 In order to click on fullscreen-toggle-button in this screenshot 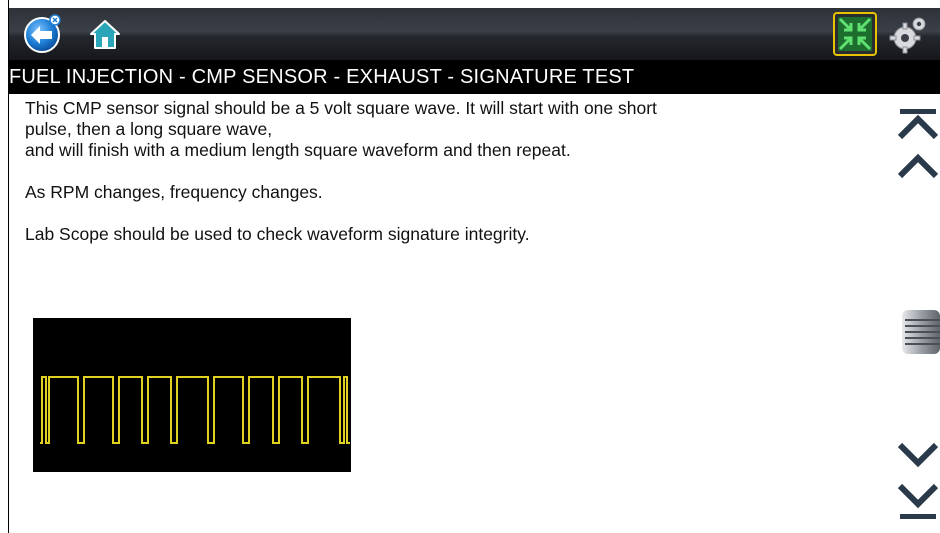, I will do `click(855, 34)`.